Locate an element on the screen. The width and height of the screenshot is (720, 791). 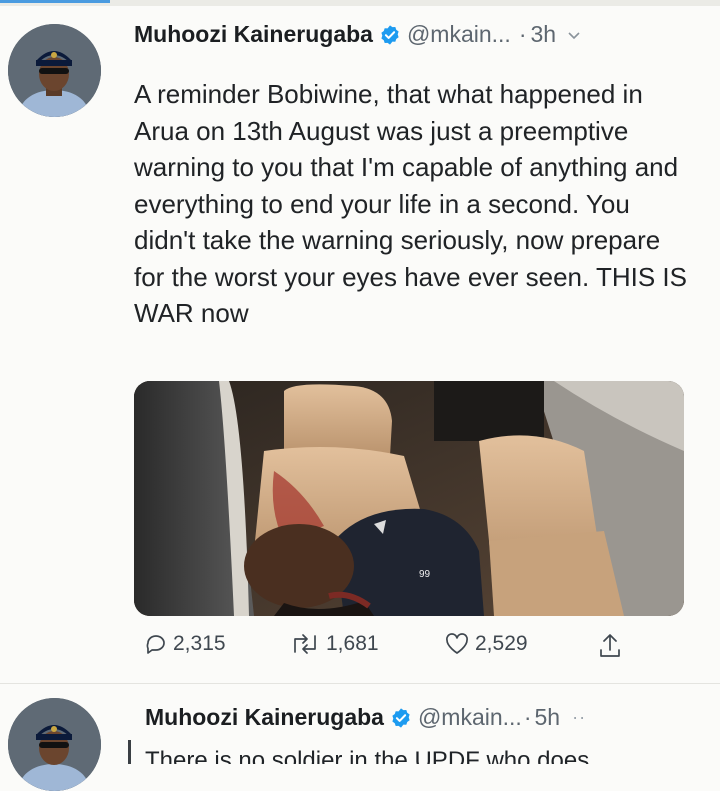
share-button is located at coordinates (612, 646).